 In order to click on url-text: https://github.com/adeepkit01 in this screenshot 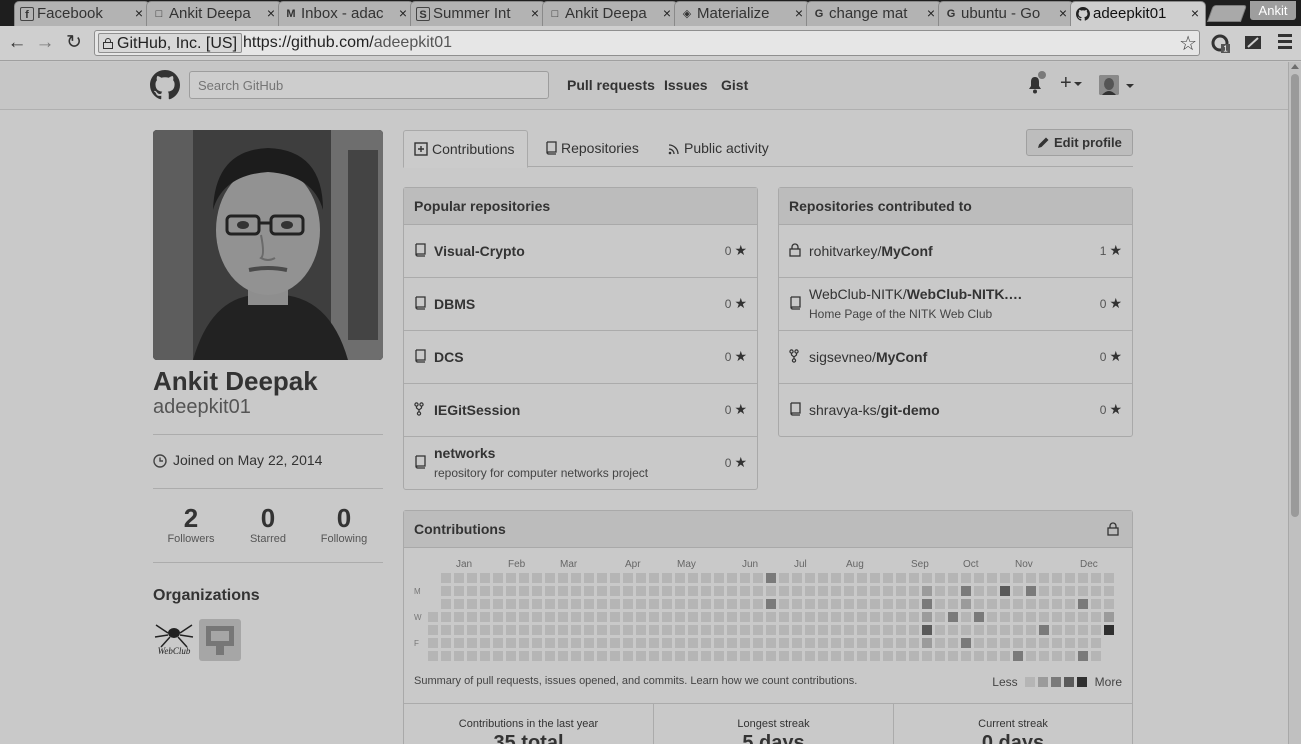, I will do `click(347, 43)`.